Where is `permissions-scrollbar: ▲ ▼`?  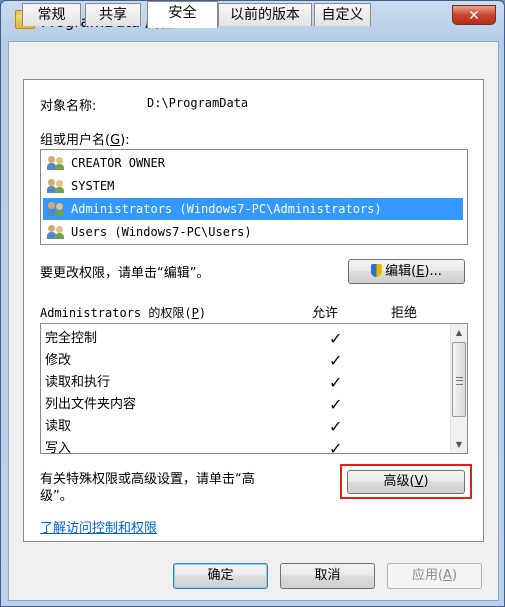 permissions-scrollbar: ▲ ▼ is located at coordinates (458, 388).